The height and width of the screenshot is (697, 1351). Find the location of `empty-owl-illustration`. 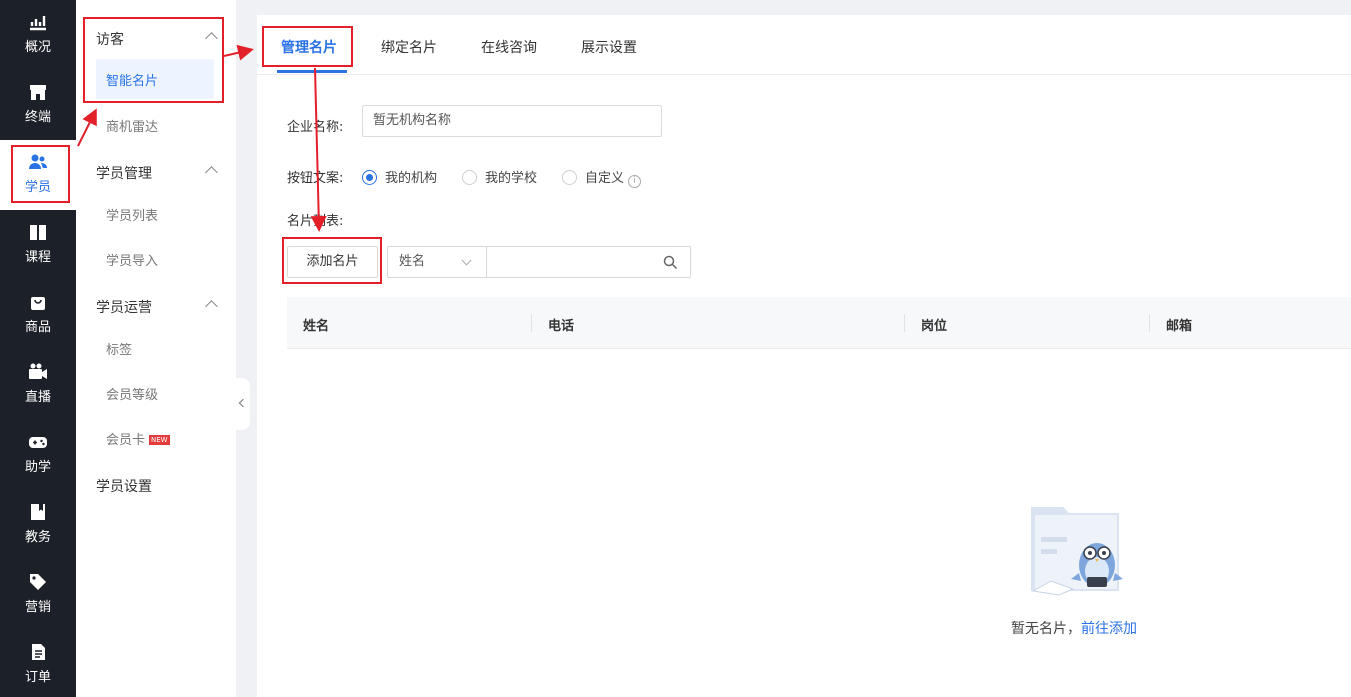

empty-owl-illustration is located at coordinates (1077, 551).